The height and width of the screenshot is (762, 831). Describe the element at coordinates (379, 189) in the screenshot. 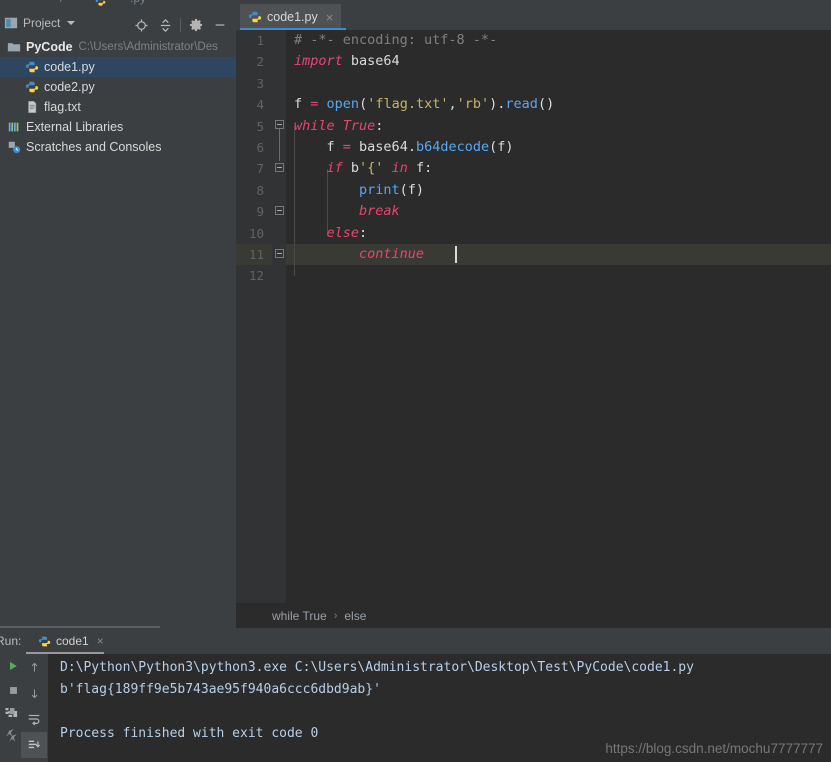

I see `code-token: print` at that location.